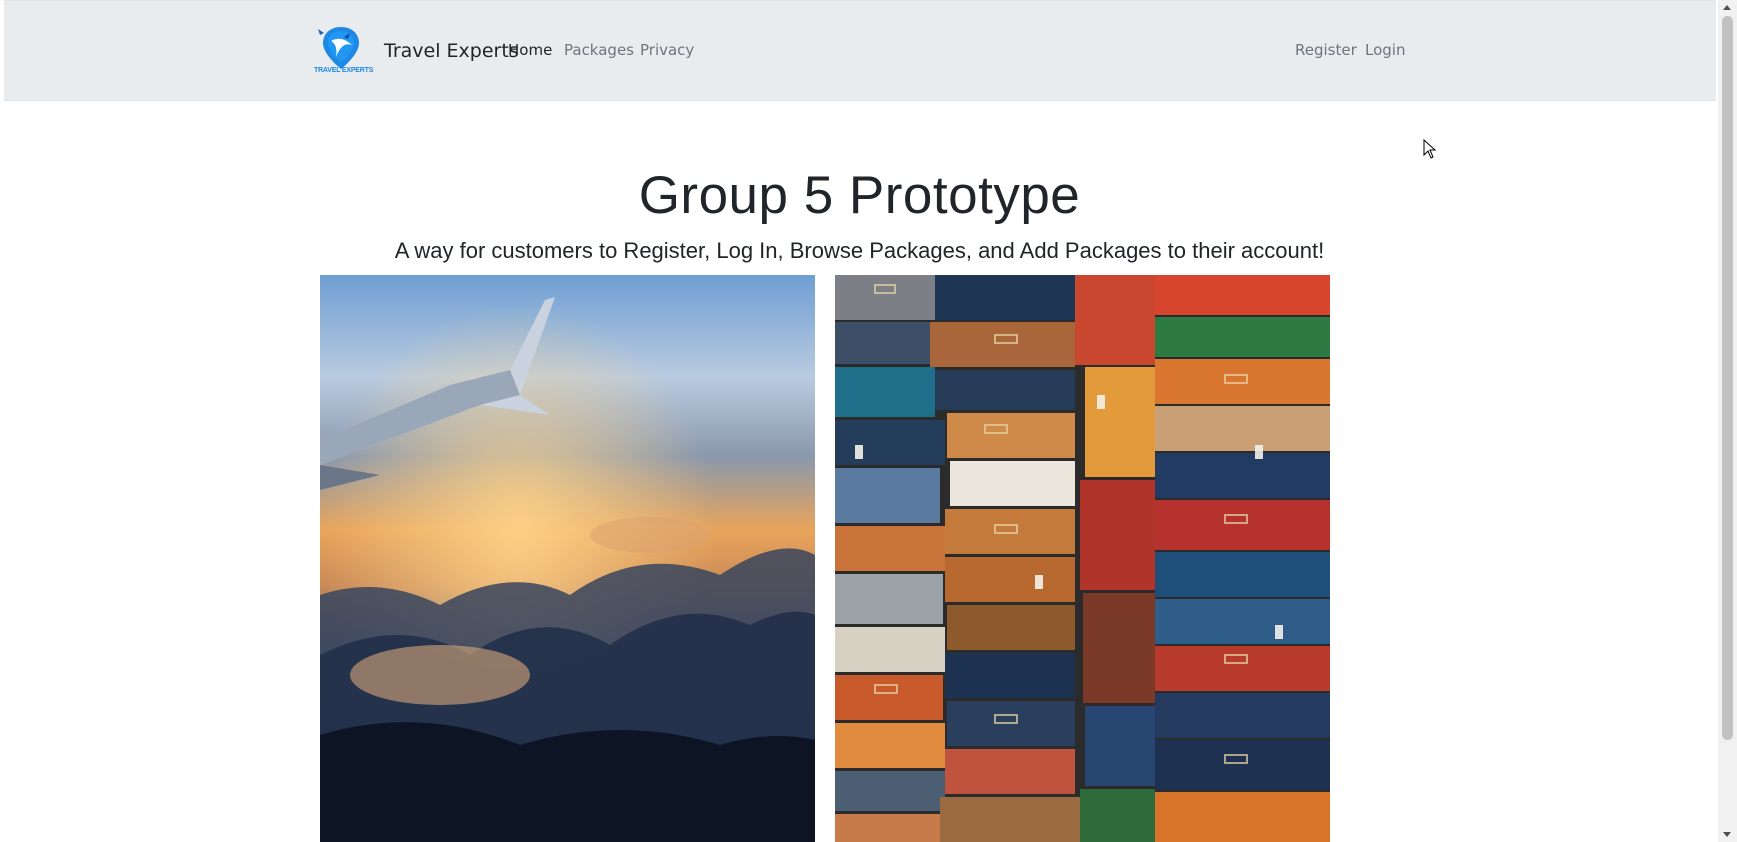  I want to click on brand-link: TRAVEL EXPERTS Travel Experts, so click(416, 51).